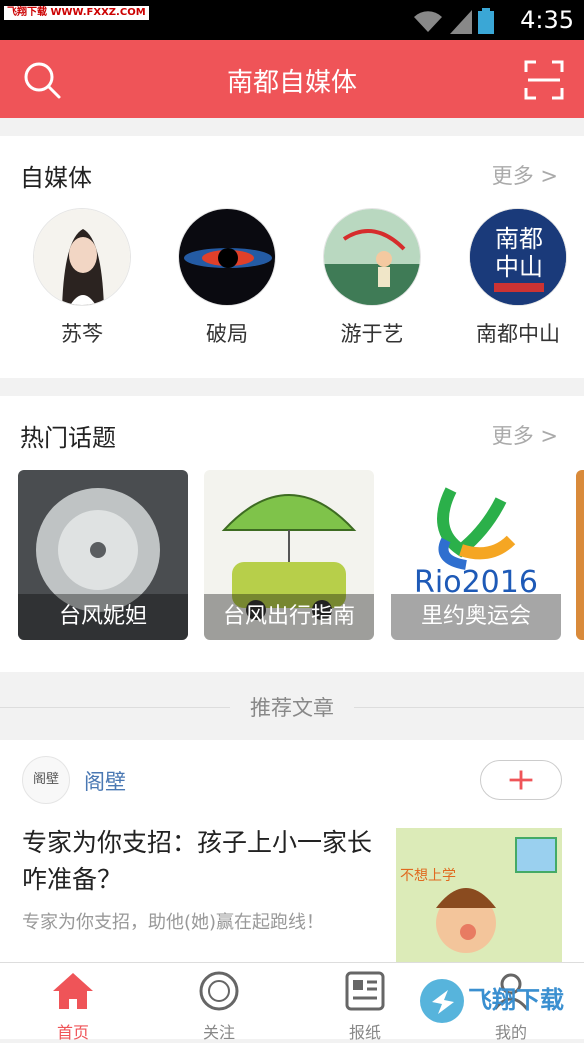  What do you see at coordinates (516, 1000) in the screenshot?
I see `brand-watermark-text: 飞翔下载` at bounding box center [516, 1000].